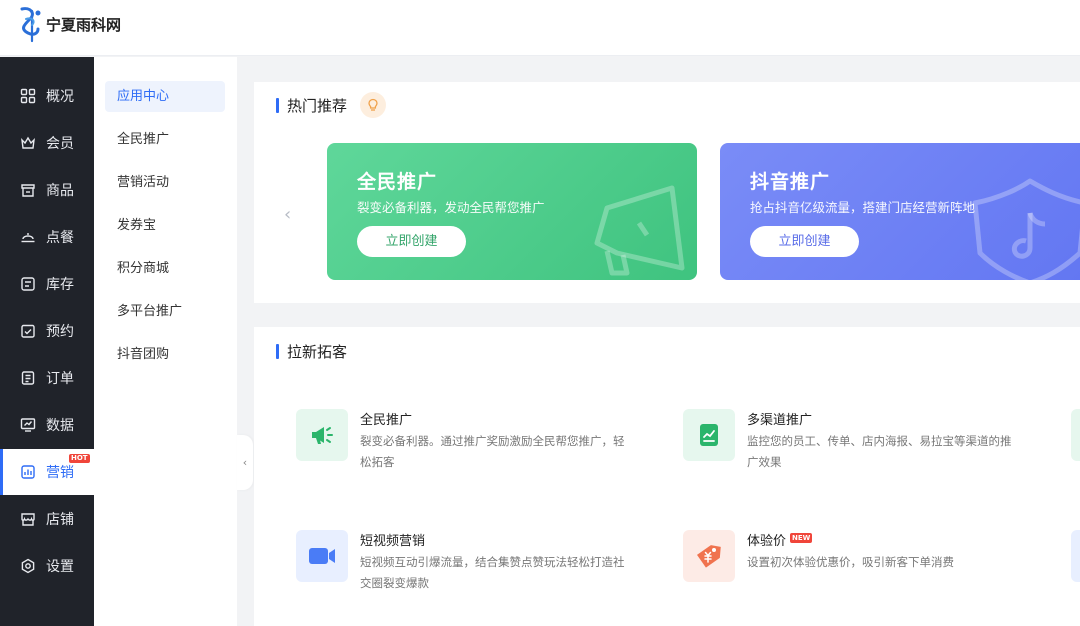 The height and width of the screenshot is (626, 1080). Describe the element at coordinates (165, 268) in the screenshot. I see `sub-nav-points-mall: 积分商城` at that location.